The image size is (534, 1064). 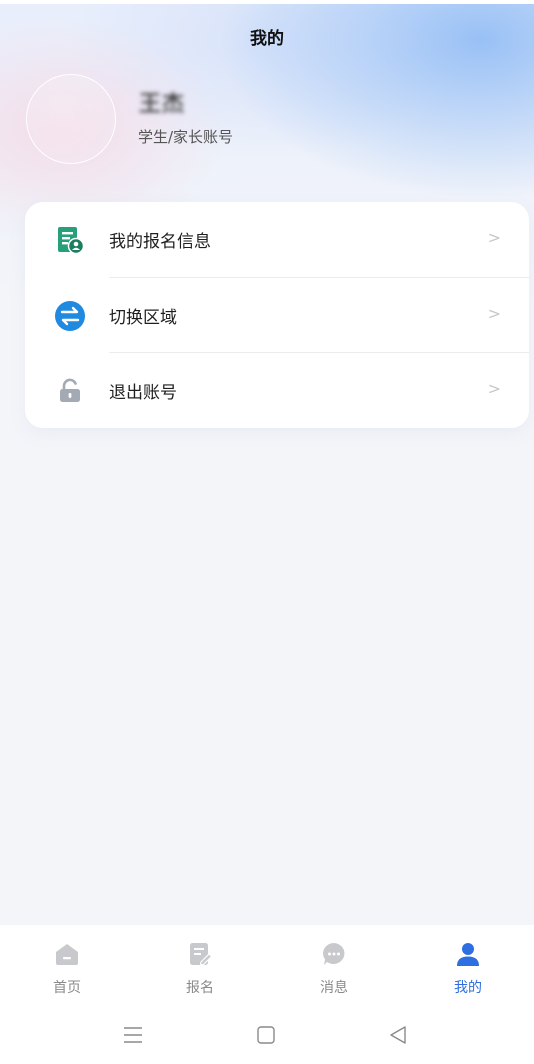 I want to click on home-icon, so click(x=67, y=954).